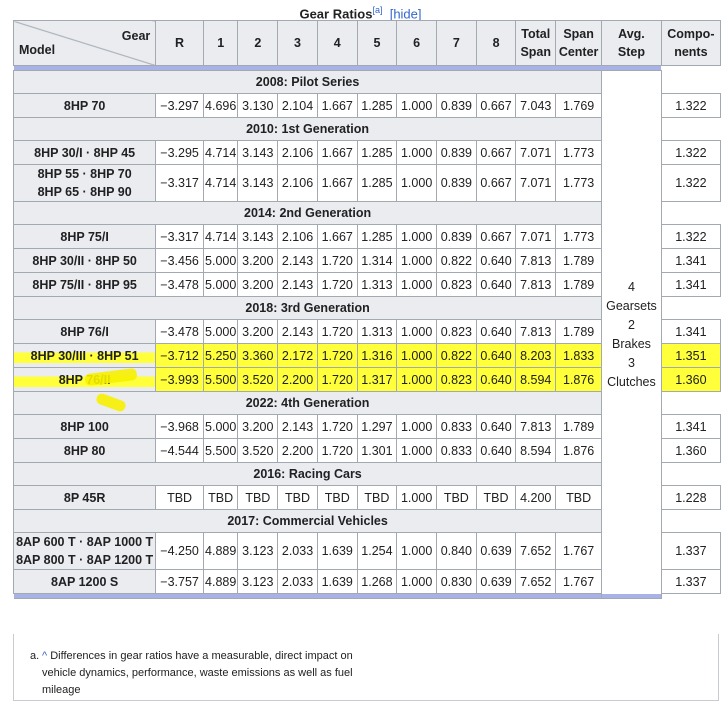 This screenshot has width=721, height=701. Describe the element at coordinates (258, 551) in the screenshot. I see `value-cell: 3.123` at that location.